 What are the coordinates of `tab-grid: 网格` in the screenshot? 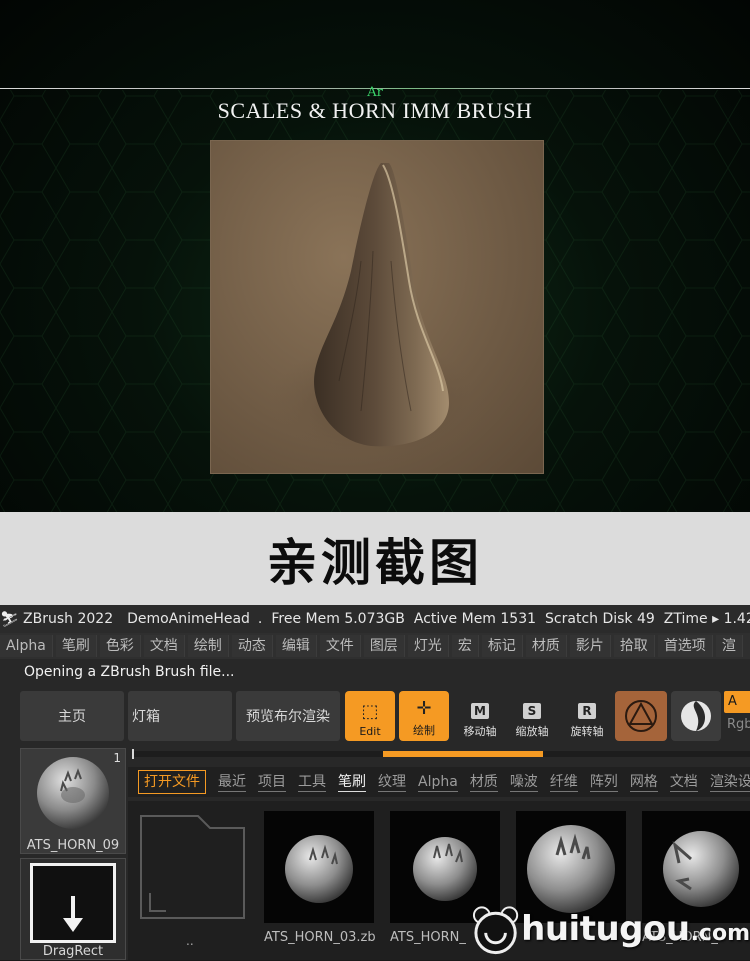 It's located at (643, 782).